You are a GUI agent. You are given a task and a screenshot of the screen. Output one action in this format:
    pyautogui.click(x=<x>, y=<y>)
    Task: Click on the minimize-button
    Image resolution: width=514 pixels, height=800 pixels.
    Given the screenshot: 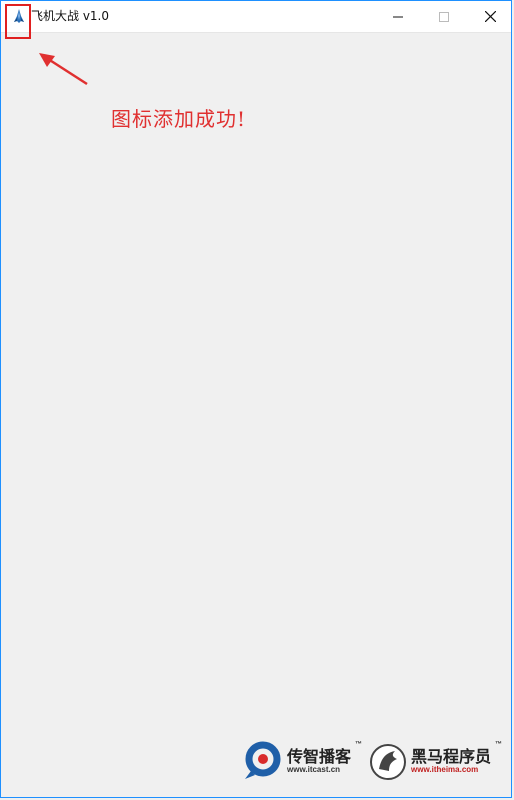 What is the action you would take?
    pyautogui.click(x=398, y=16)
    